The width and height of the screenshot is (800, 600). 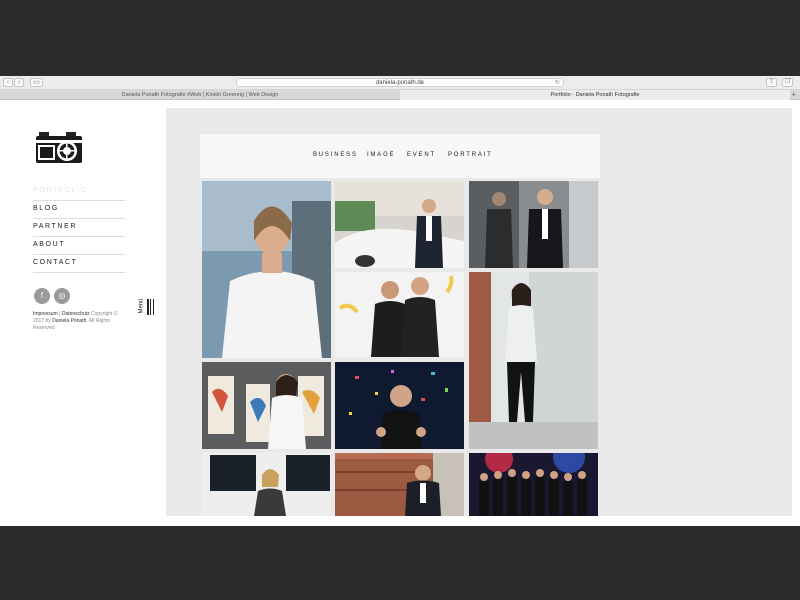 What do you see at coordinates (381, 155) in the screenshot?
I see `filter-image: IMAGE` at bounding box center [381, 155].